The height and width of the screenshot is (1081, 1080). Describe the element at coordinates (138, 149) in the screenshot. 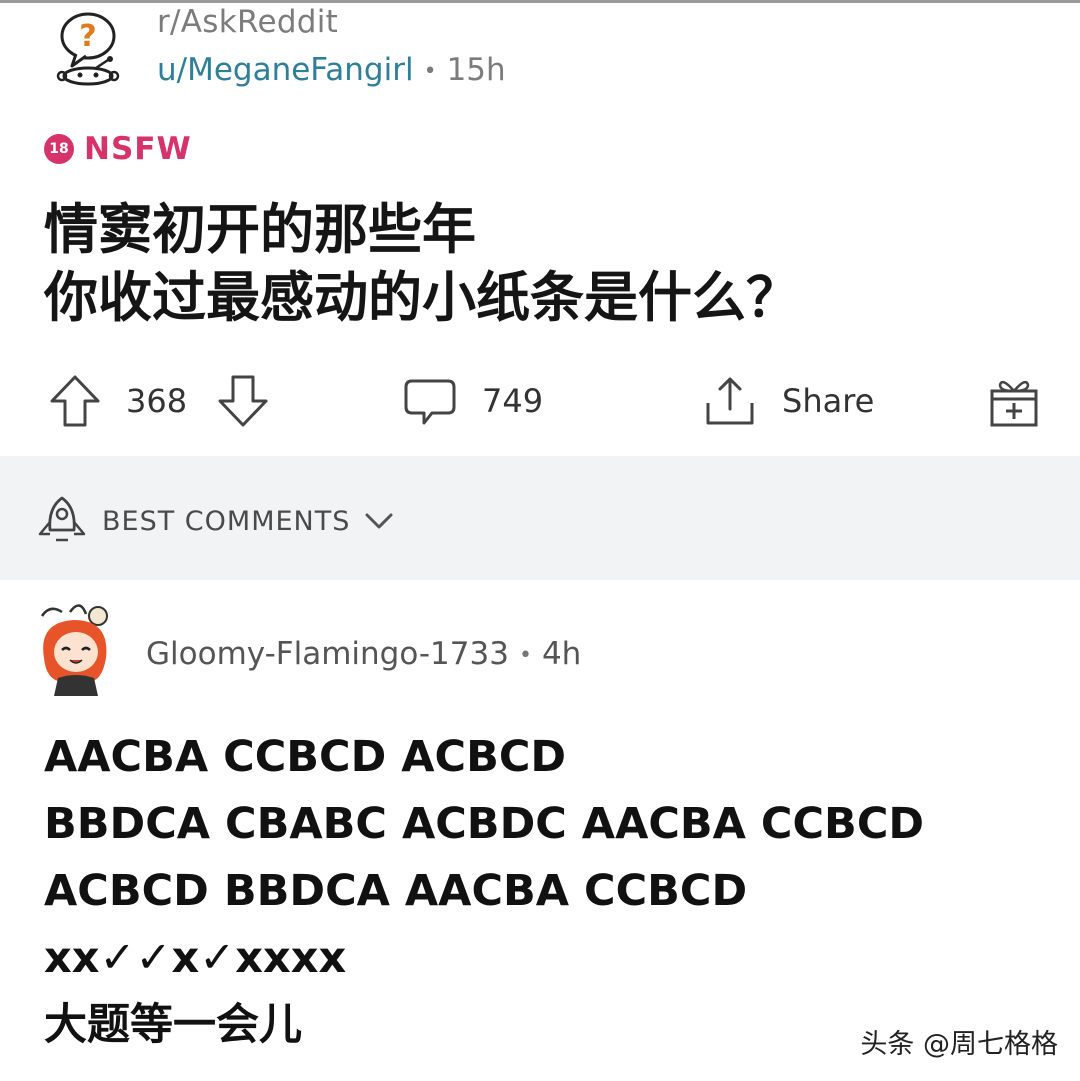

I see `nsfw-label: NSFW` at that location.